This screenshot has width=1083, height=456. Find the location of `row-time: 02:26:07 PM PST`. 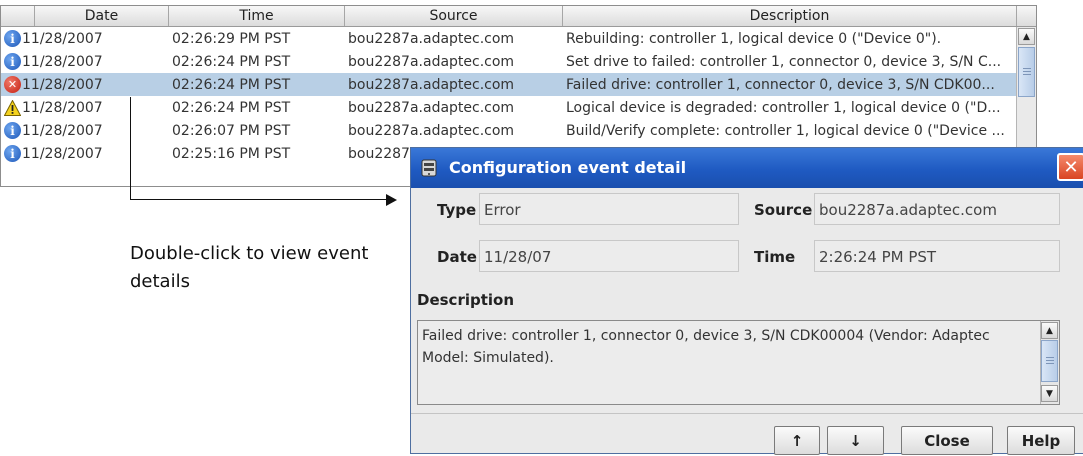

row-time: 02:26:07 PM PST is located at coordinates (231, 130).